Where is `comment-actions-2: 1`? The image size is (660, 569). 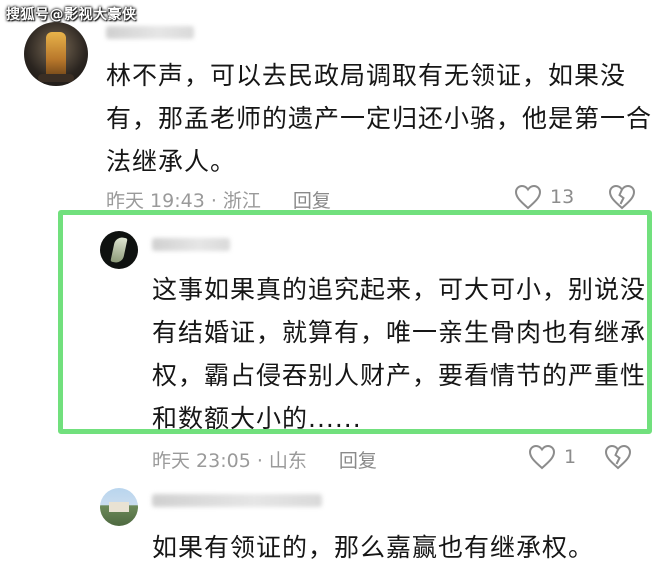 comment-actions-2: 1 is located at coordinates (580, 457).